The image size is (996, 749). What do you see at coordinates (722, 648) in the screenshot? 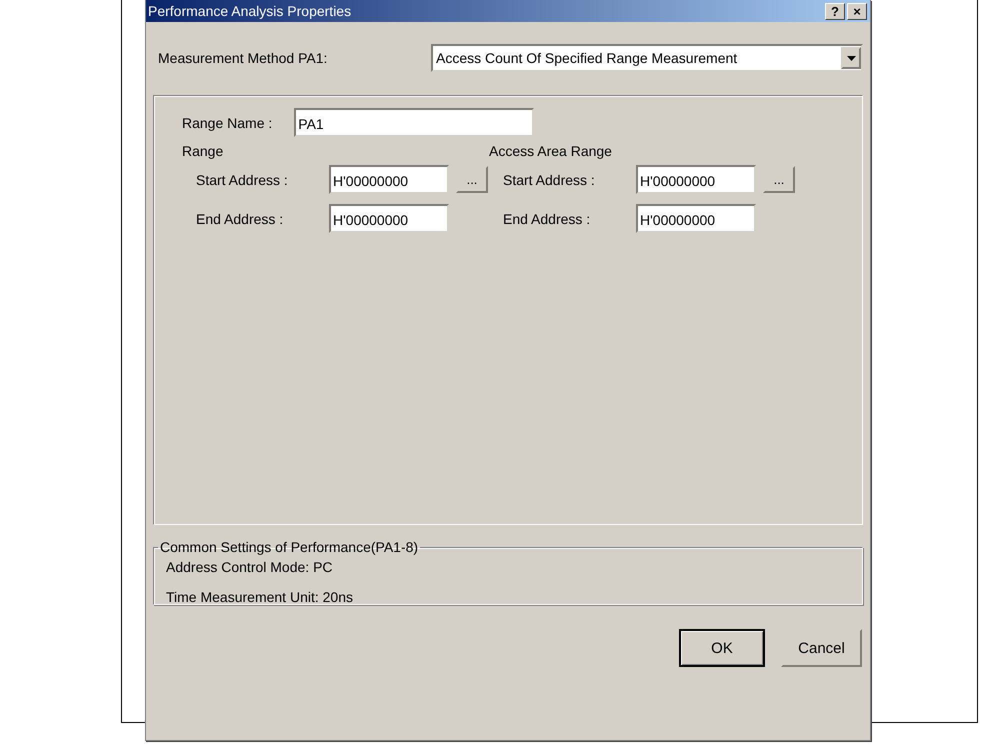
I see `ok-button: OK` at bounding box center [722, 648].